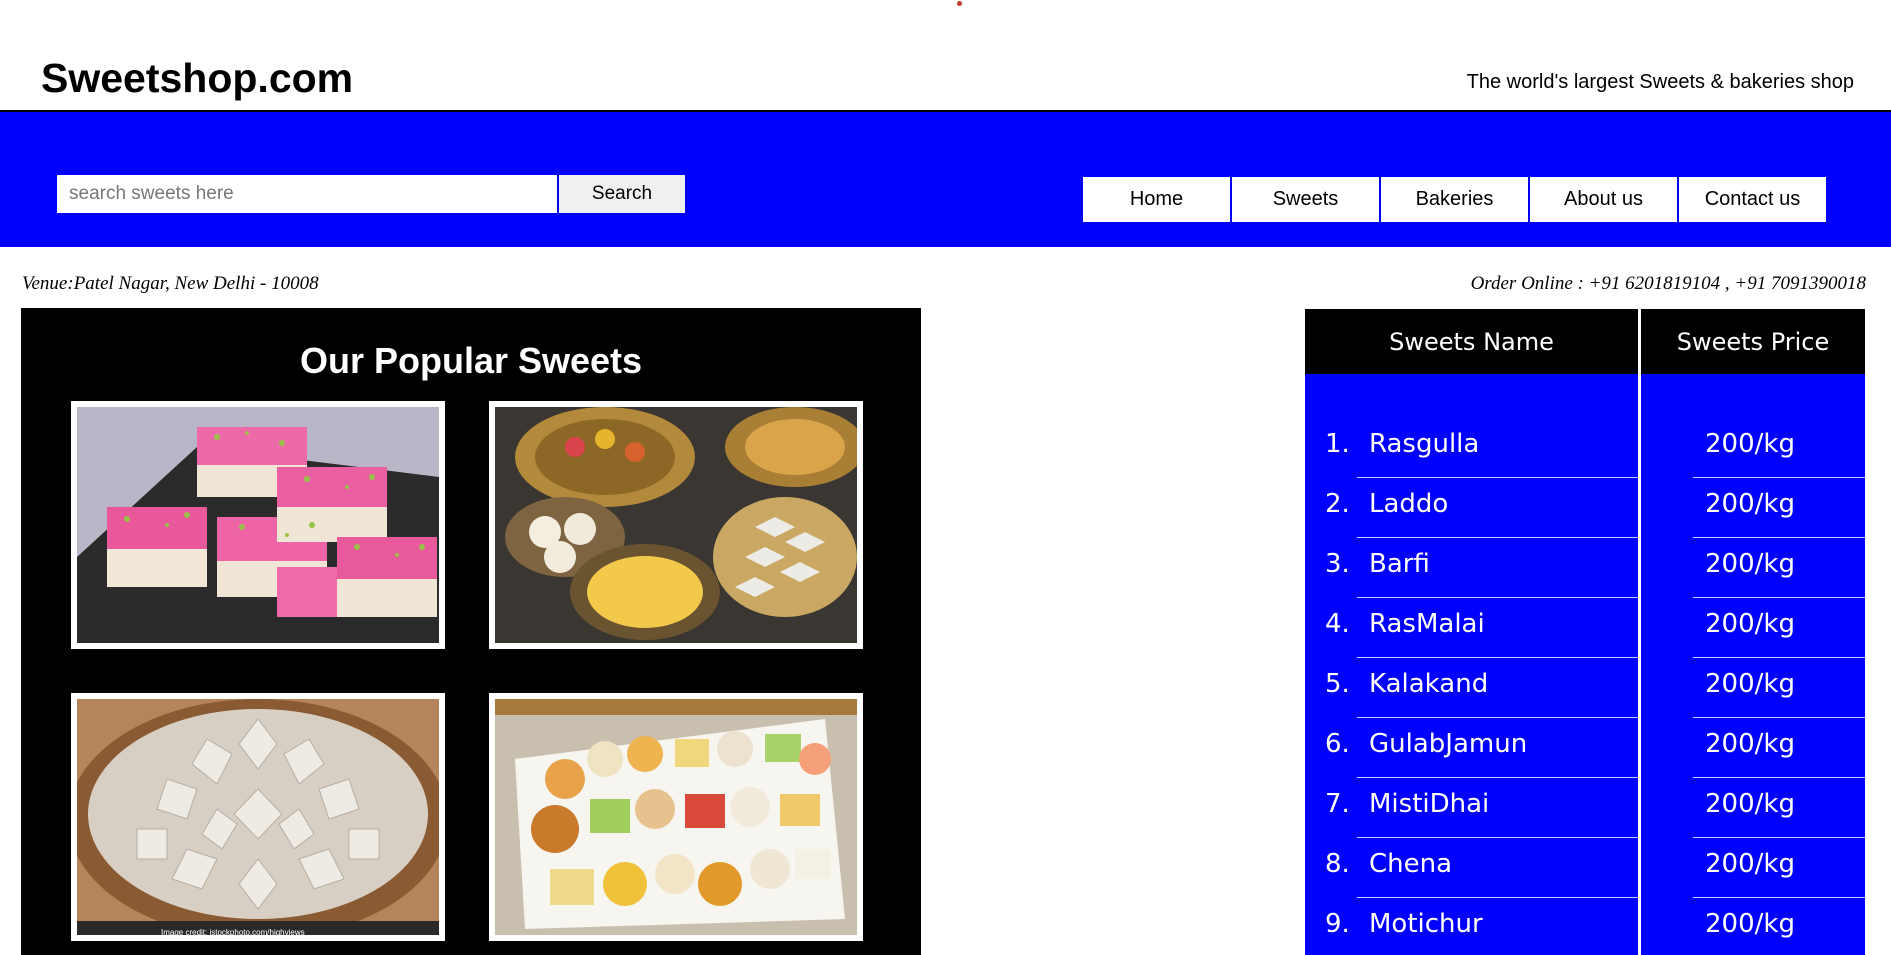  I want to click on sweet-photo-kaju-katli: Image credit: istockphoto.com/highviews, so click(258, 817).